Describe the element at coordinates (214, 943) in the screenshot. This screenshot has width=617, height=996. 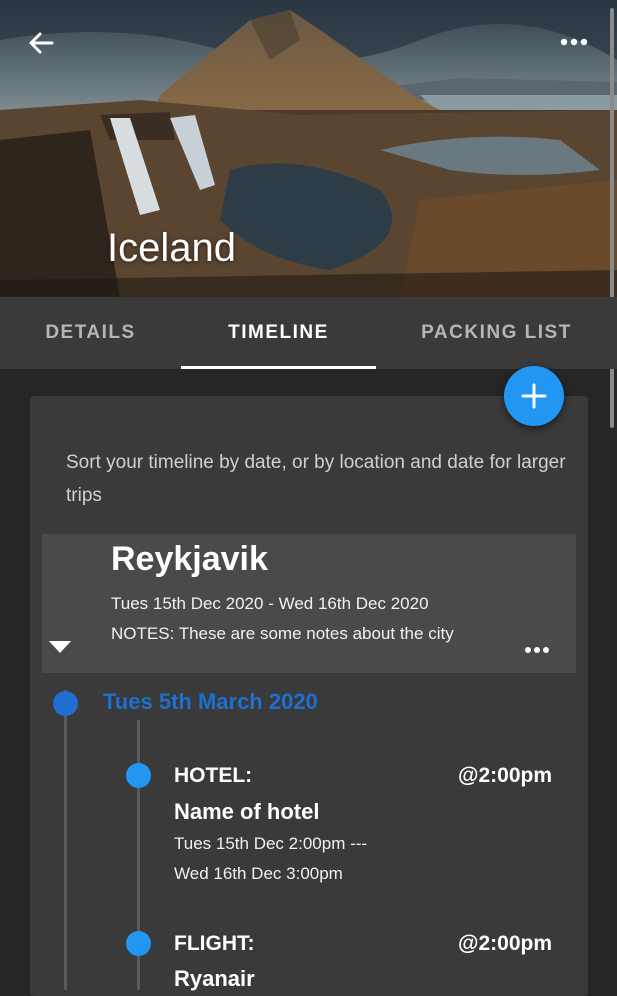
I see `event-type: FLIGHT:` at that location.